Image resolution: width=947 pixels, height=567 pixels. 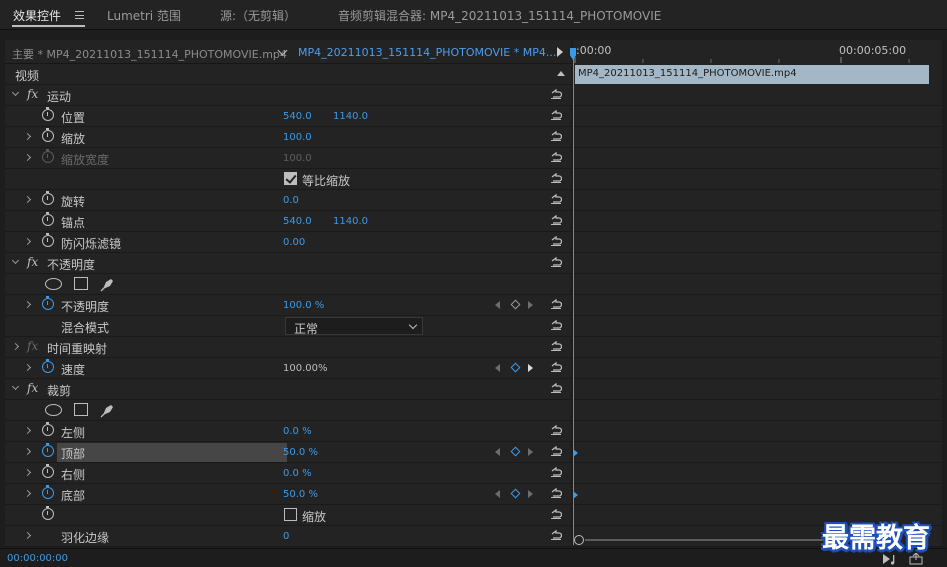 What do you see at coordinates (560, 52) in the screenshot?
I see `play-icon` at bounding box center [560, 52].